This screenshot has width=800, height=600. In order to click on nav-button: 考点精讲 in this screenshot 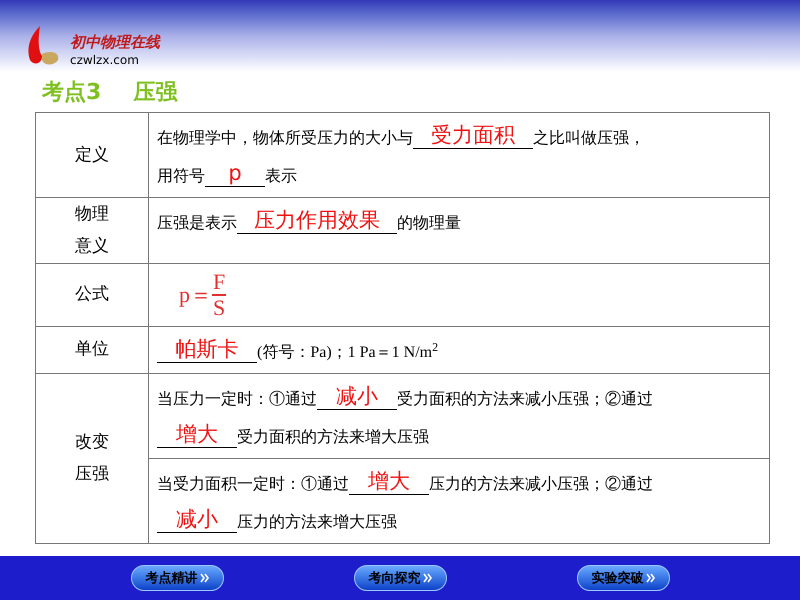, I will do `click(177, 578)`.